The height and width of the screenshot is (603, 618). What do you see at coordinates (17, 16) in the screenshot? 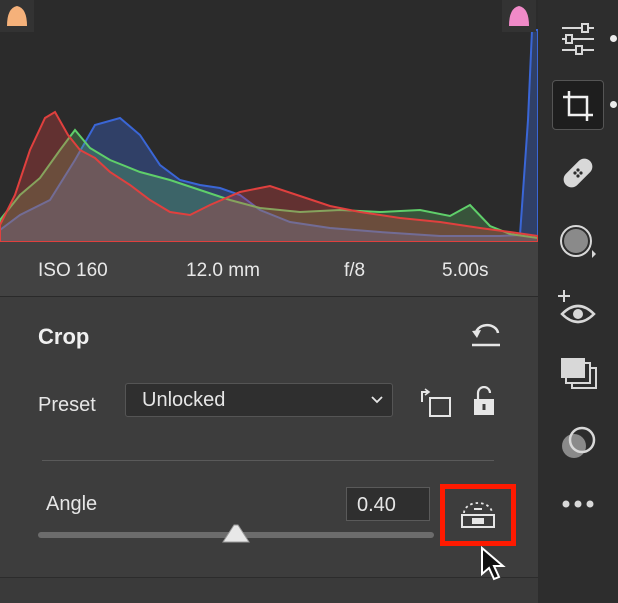
I see `shadow-clipping-toggle` at bounding box center [17, 16].